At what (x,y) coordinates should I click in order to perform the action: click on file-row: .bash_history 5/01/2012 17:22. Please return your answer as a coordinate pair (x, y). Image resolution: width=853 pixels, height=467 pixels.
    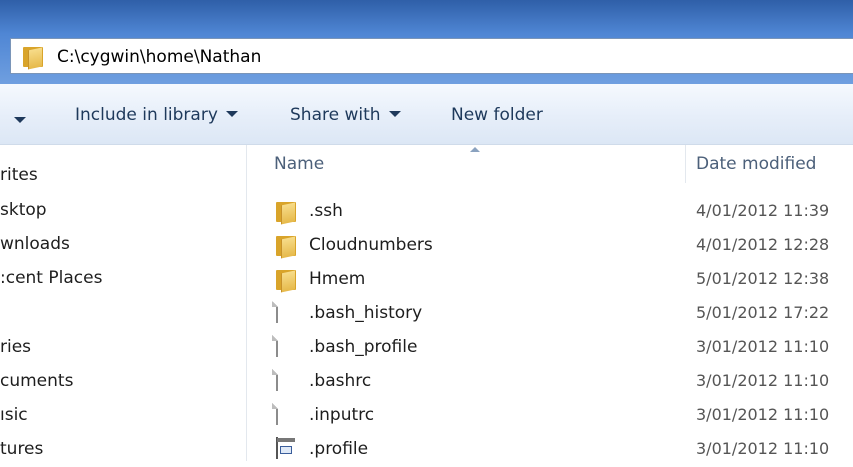
    Looking at the image, I should click on (550, 314).